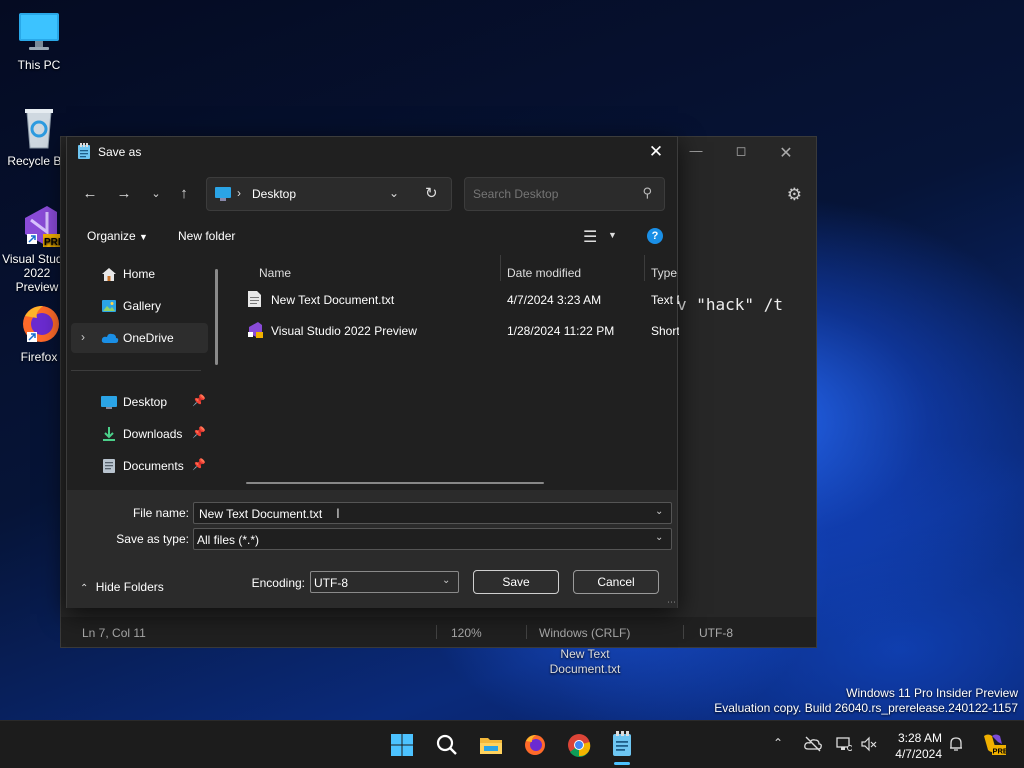 The image size is (1024, 768). What do you see at coordinates (83, 337) in the screenshot?
I see `expand-chevron-icon: ›` at bounding box center [83, 337].